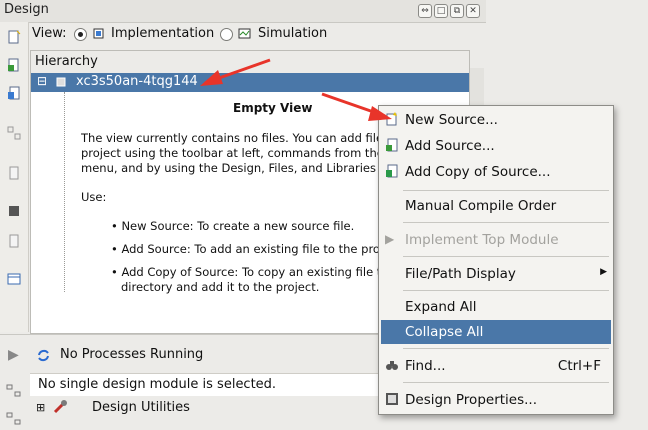 This screenshot has height=430, width=648. I want to click on view-label: View:, so click(49, 33).